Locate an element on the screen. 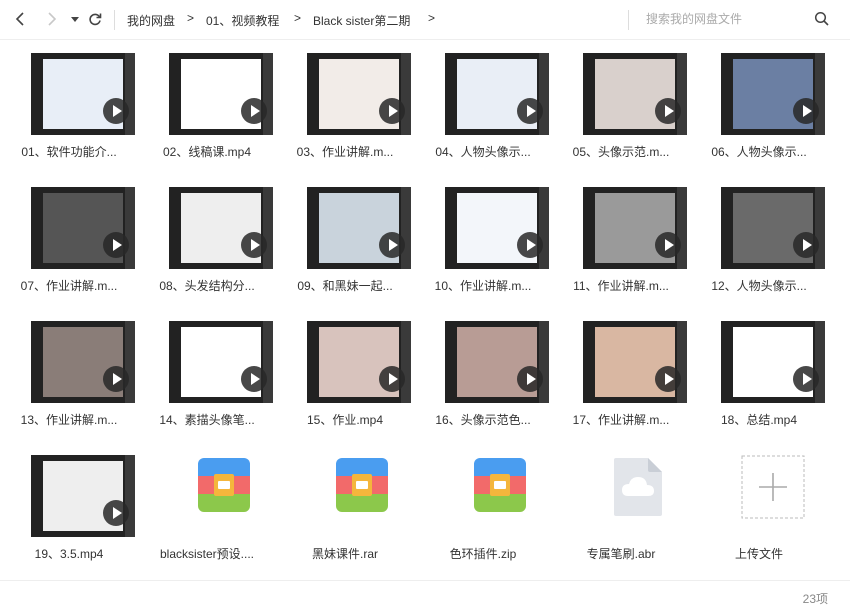 The image size is (850, 613). file-item: 18、总结.mp4 is located at coordinates (759, 373).